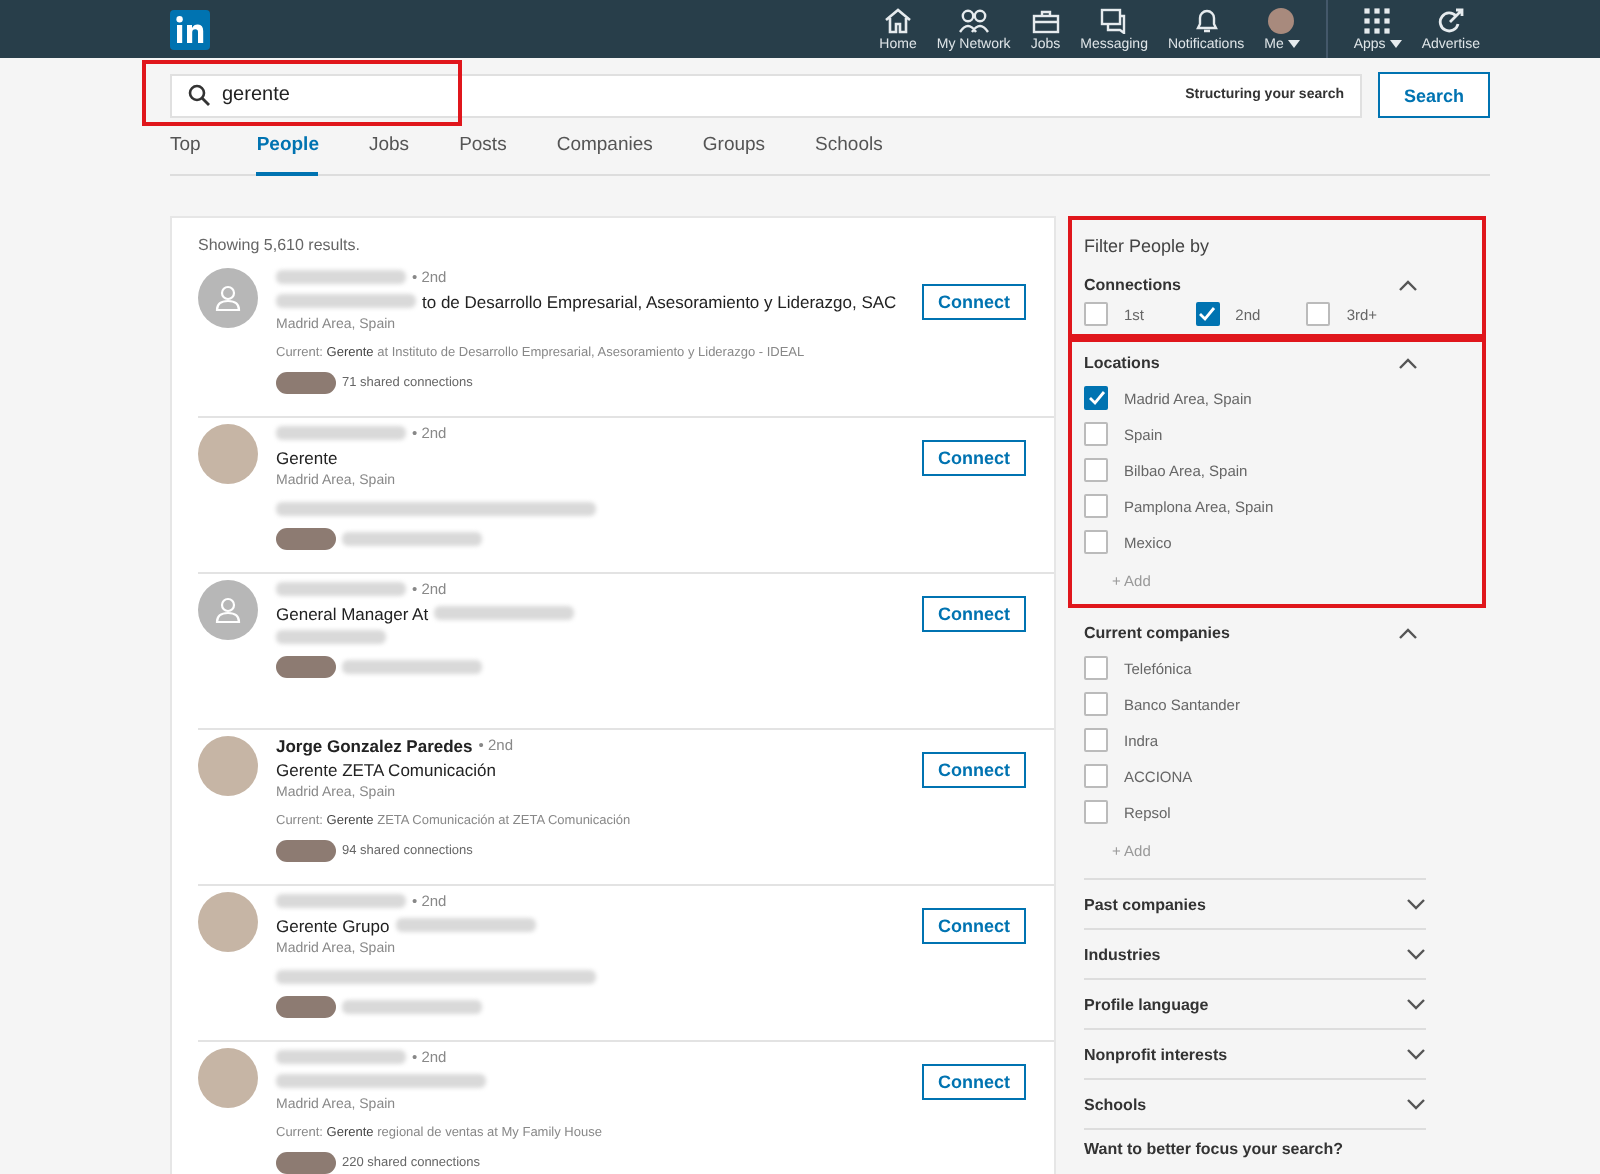  I want to click on logo-icon, so click(190, 29).